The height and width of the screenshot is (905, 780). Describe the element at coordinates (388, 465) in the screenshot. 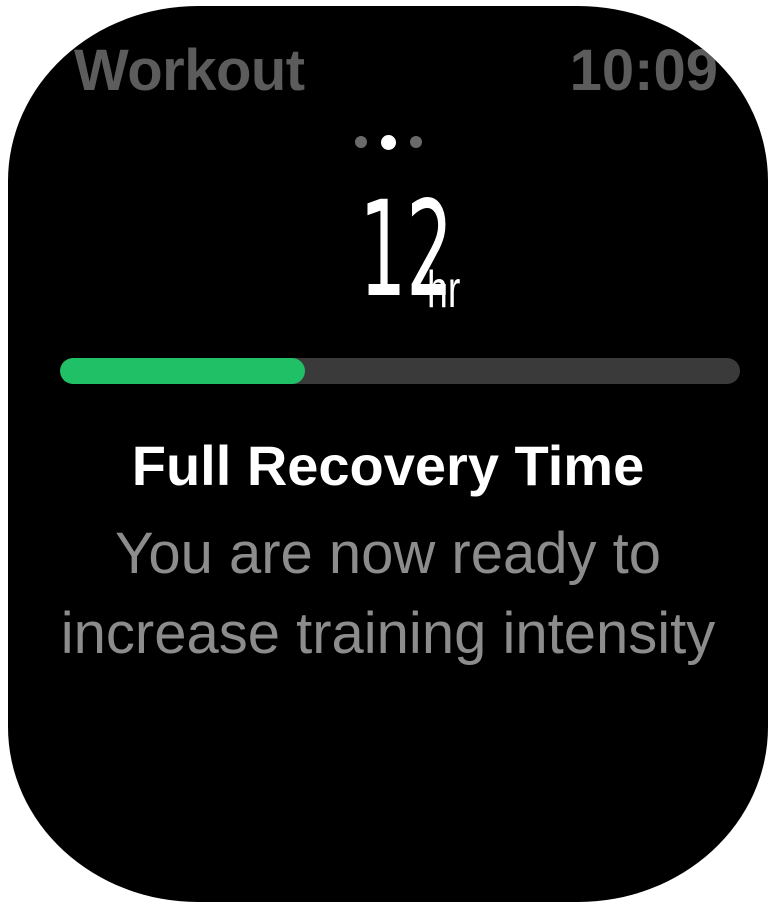

I see `card-title: Full Recovery Time` at that location.